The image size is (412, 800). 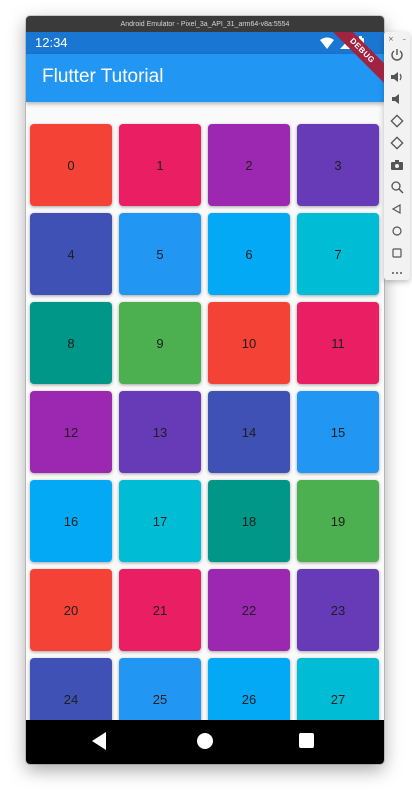 I want to click on tile-label: 14, so click(x=249, y=432).